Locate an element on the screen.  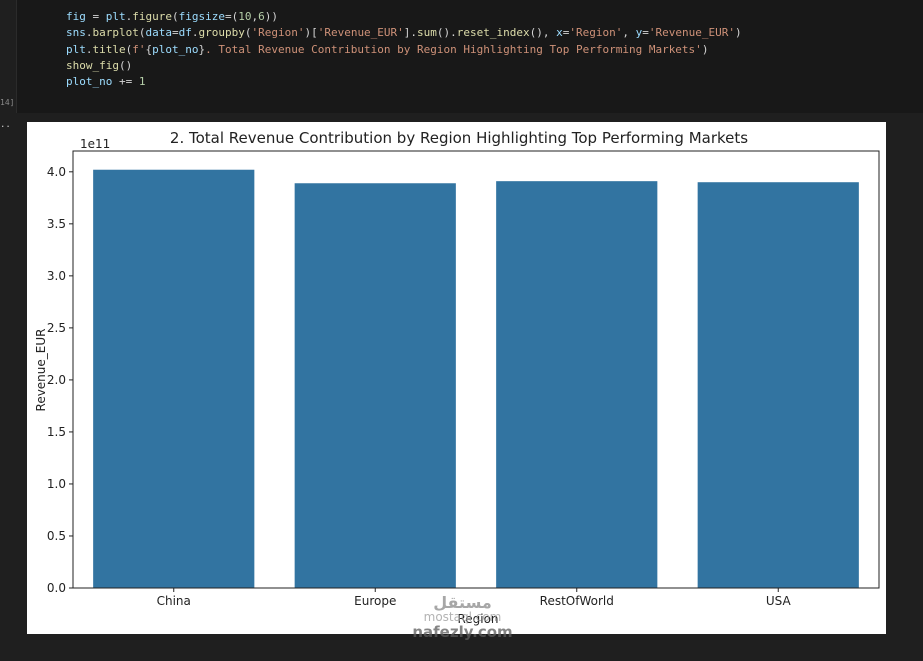
code-token: title is located at coordinates (109, 49).